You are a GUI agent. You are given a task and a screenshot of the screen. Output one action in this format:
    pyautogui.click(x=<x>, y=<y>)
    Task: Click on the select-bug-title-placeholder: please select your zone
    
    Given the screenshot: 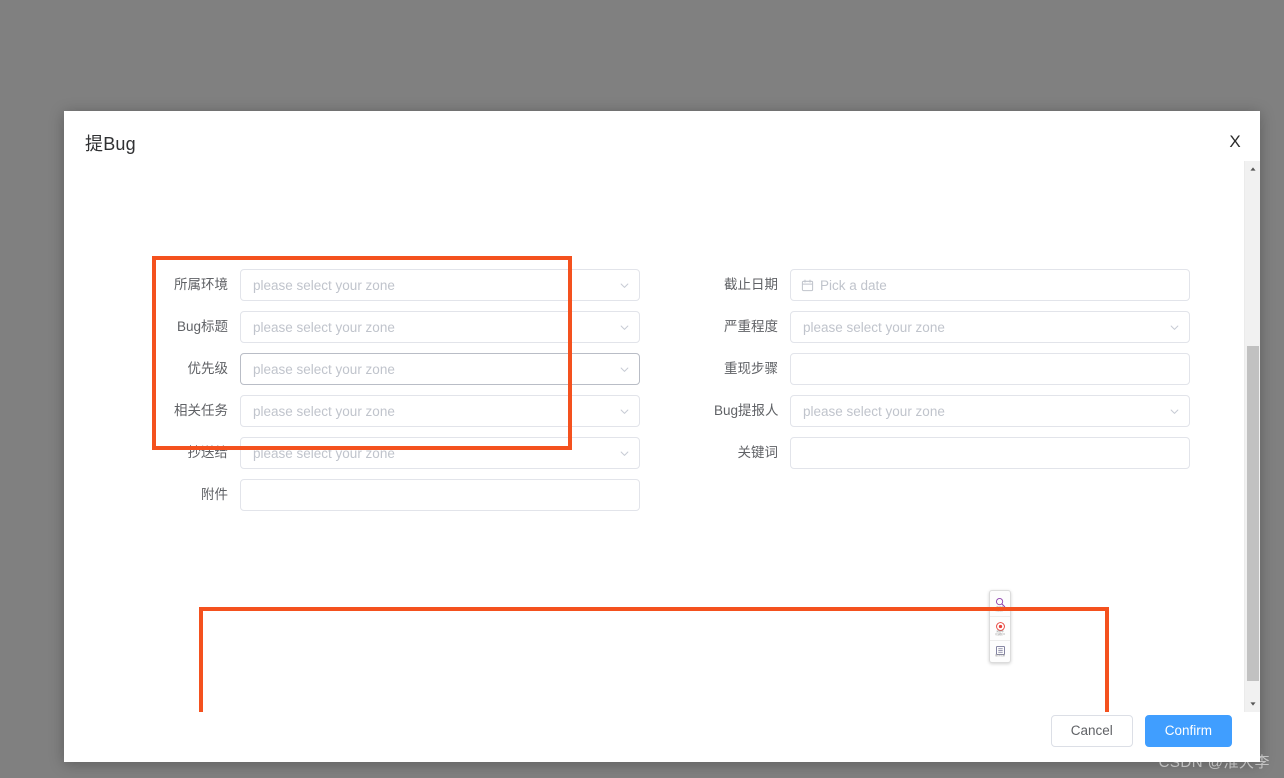 What is the action you would take?
    pyautogui.click(x=324, y=327)
    